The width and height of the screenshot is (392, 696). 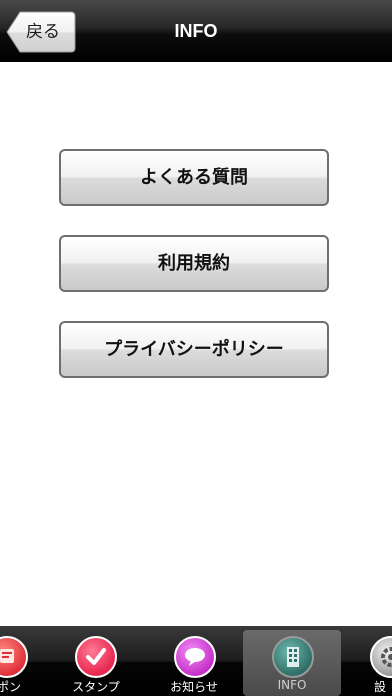 I want to click on tab-info: INFO, so click(x=292, y=663).